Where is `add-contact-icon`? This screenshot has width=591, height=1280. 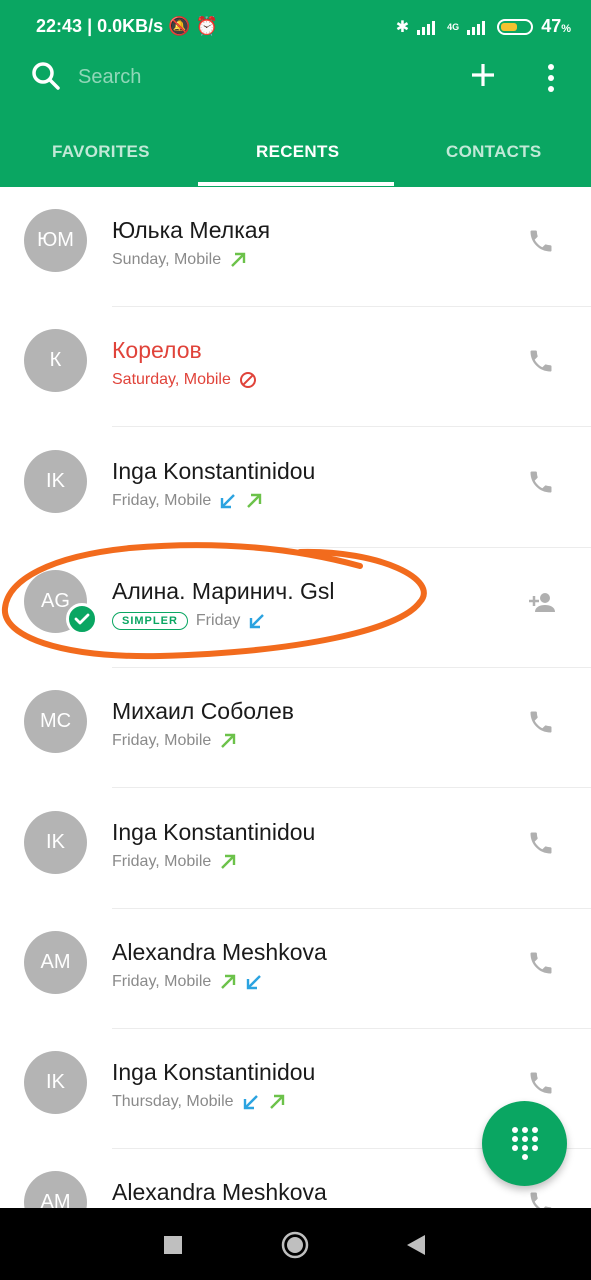
add-contact-icon is located at coordinates (542, 602).